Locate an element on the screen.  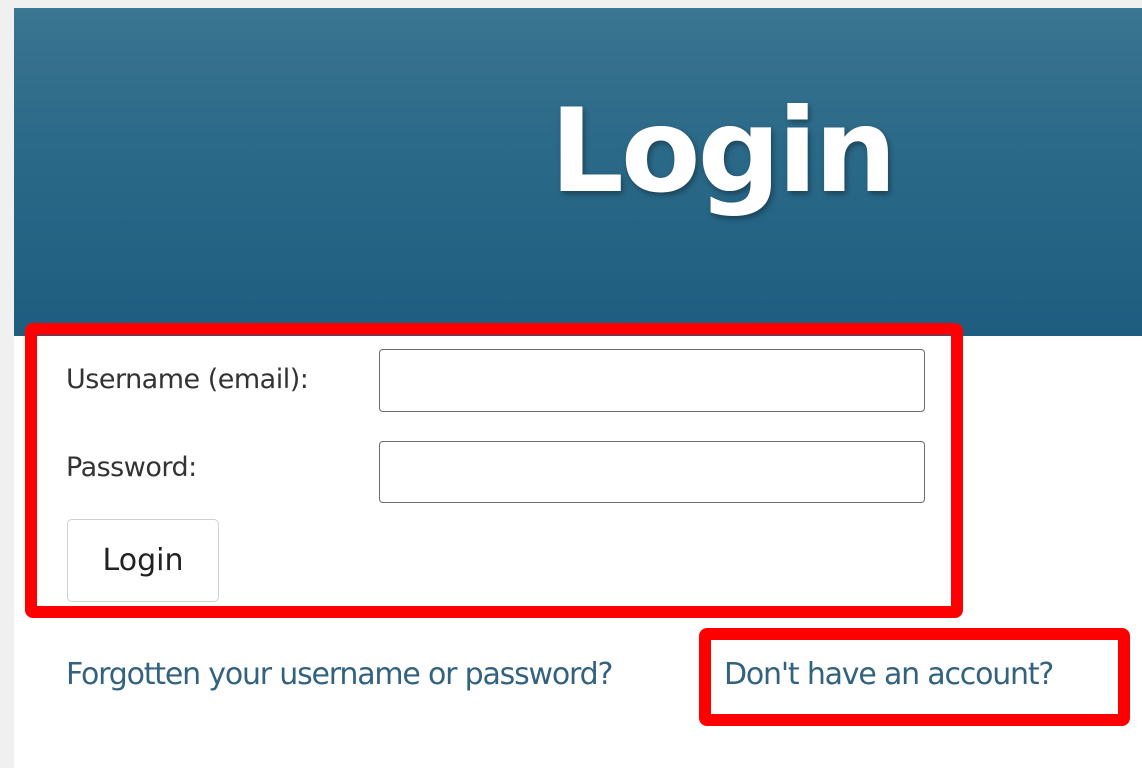
login-button: Login is located at coordinates (143, 560).